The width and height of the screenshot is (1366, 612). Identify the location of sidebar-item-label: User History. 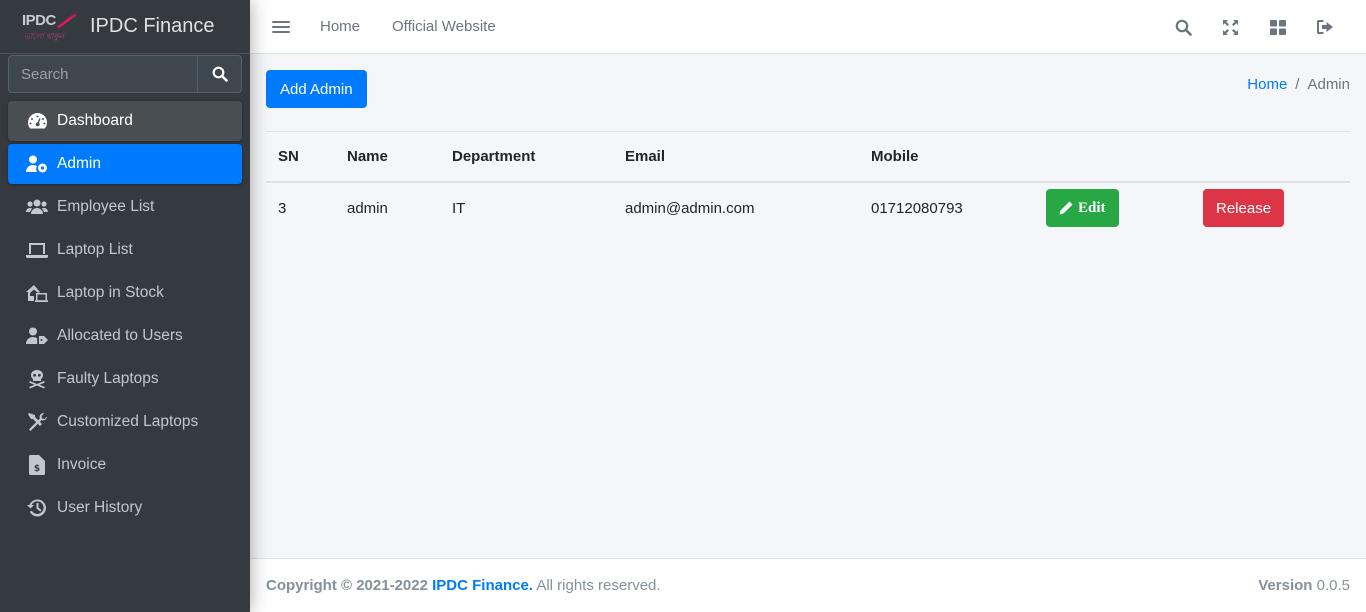
(100, 507).